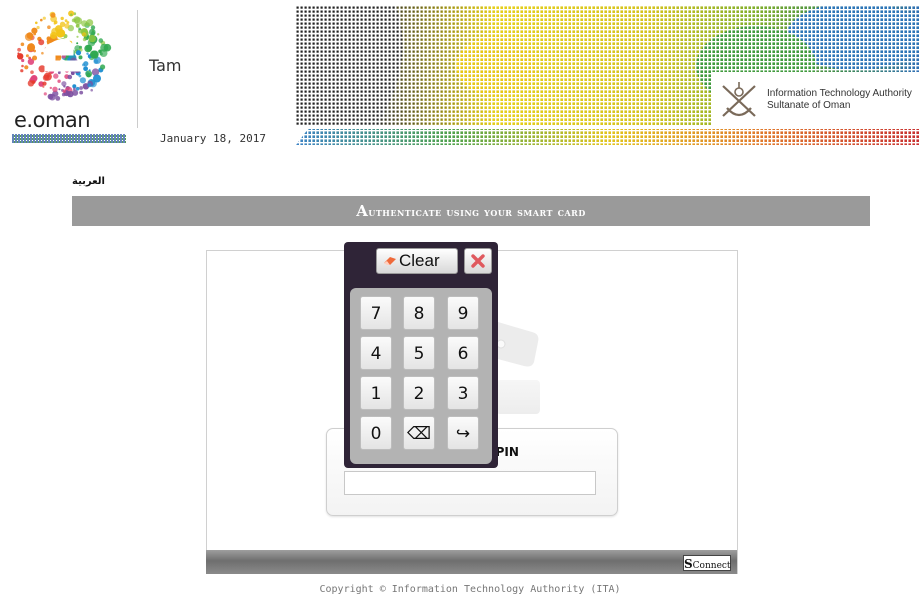  What do you see at coordinates (518, 397) in the screenshot?
I see `card-reader-icon` at bounding box center [518, 397].